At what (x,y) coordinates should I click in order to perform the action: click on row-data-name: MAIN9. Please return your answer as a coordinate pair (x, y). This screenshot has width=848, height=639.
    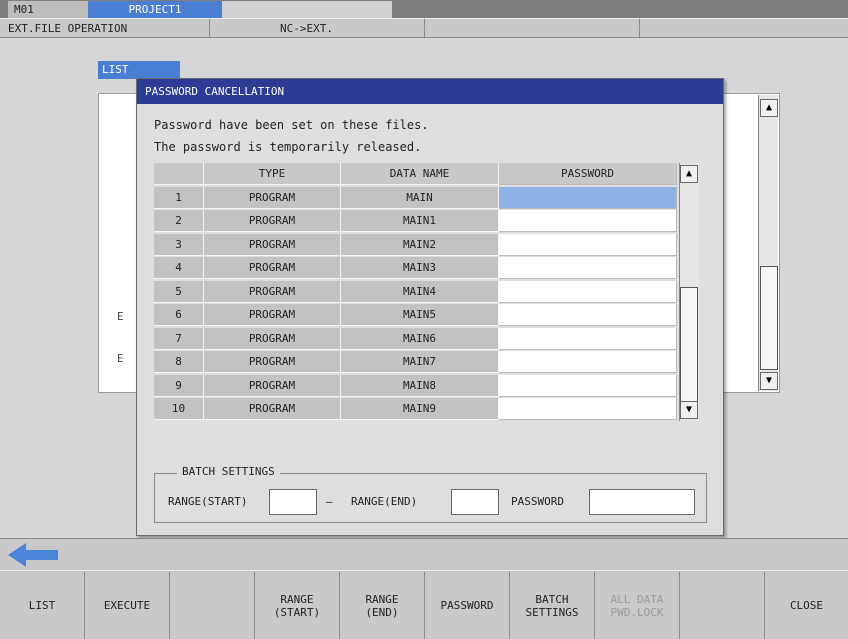
    Looking at the image, I should click on (420, 409).